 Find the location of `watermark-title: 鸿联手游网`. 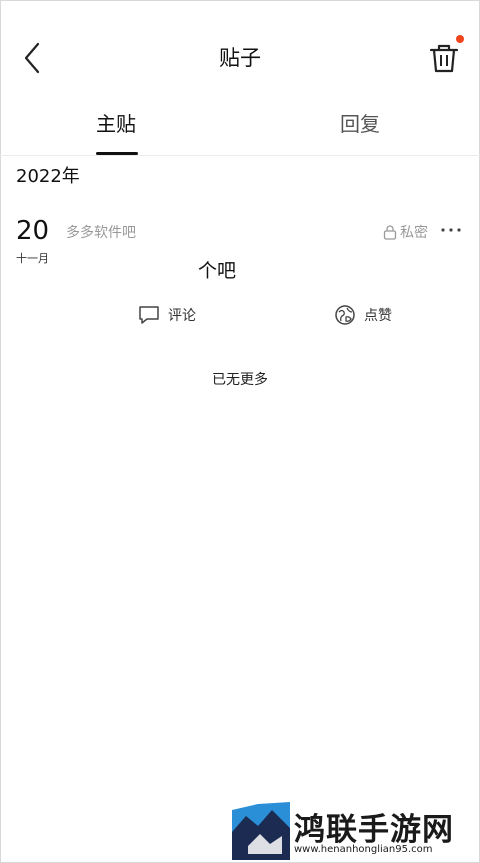

watermark-title: 鸿联手游网 is located at coordinates (374, 830).